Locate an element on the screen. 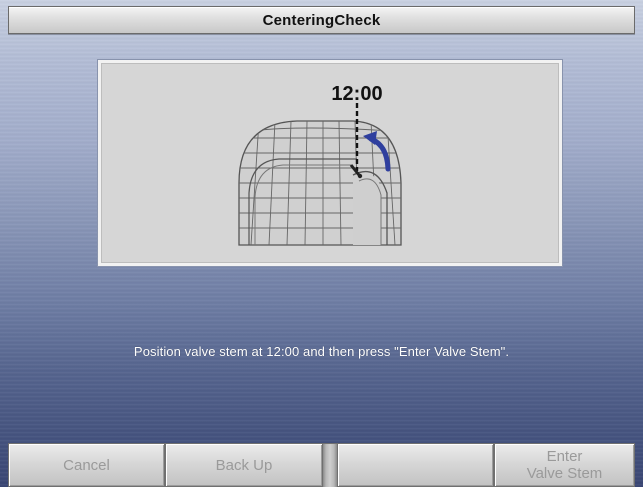  button-divider is located at coordinates (330, 465).